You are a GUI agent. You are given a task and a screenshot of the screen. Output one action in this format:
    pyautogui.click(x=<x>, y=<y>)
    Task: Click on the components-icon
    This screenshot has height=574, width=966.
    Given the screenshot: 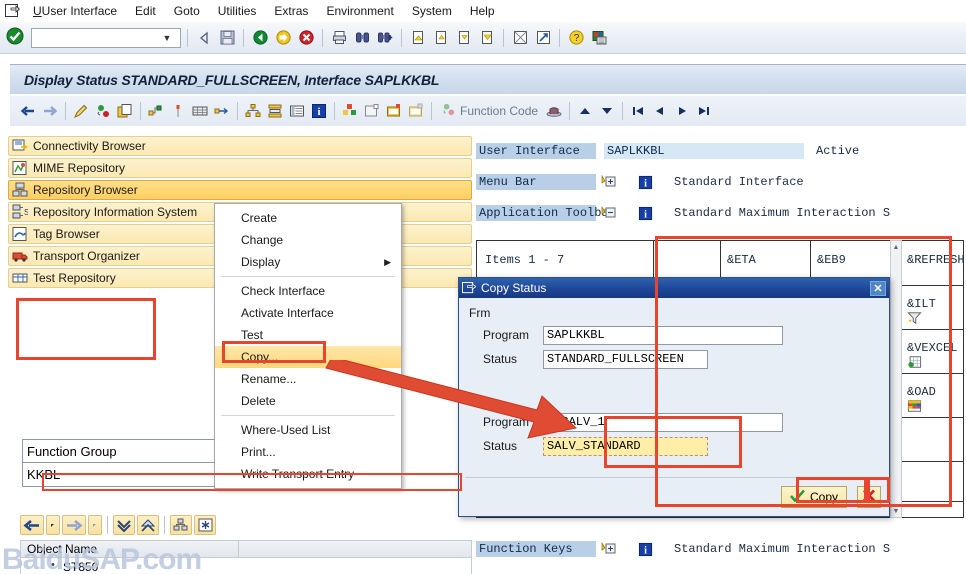 What is the action you would take?
    pyautogui.click(x=350, y=111)
    